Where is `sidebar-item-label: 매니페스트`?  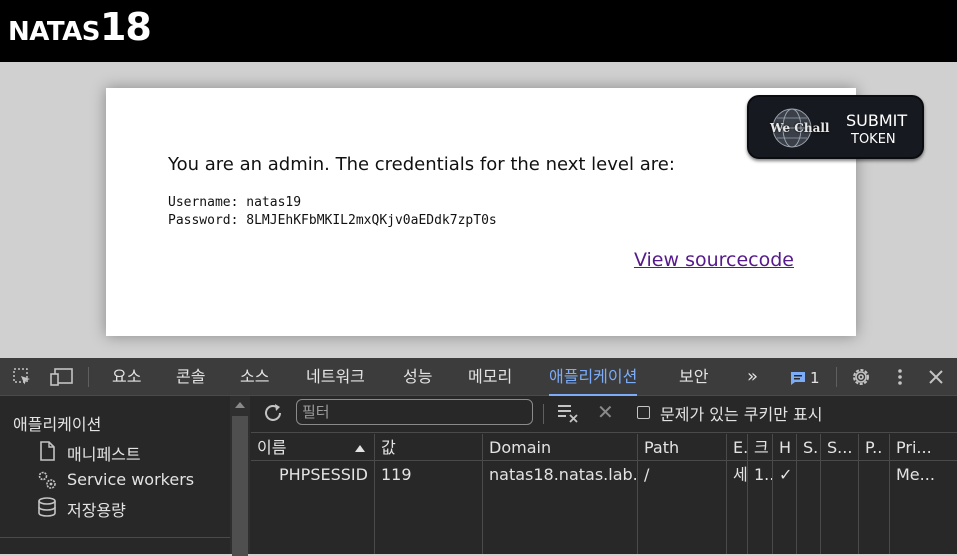
sidebar-item-label: 매니페스트 is located at coordinates (104, 454).